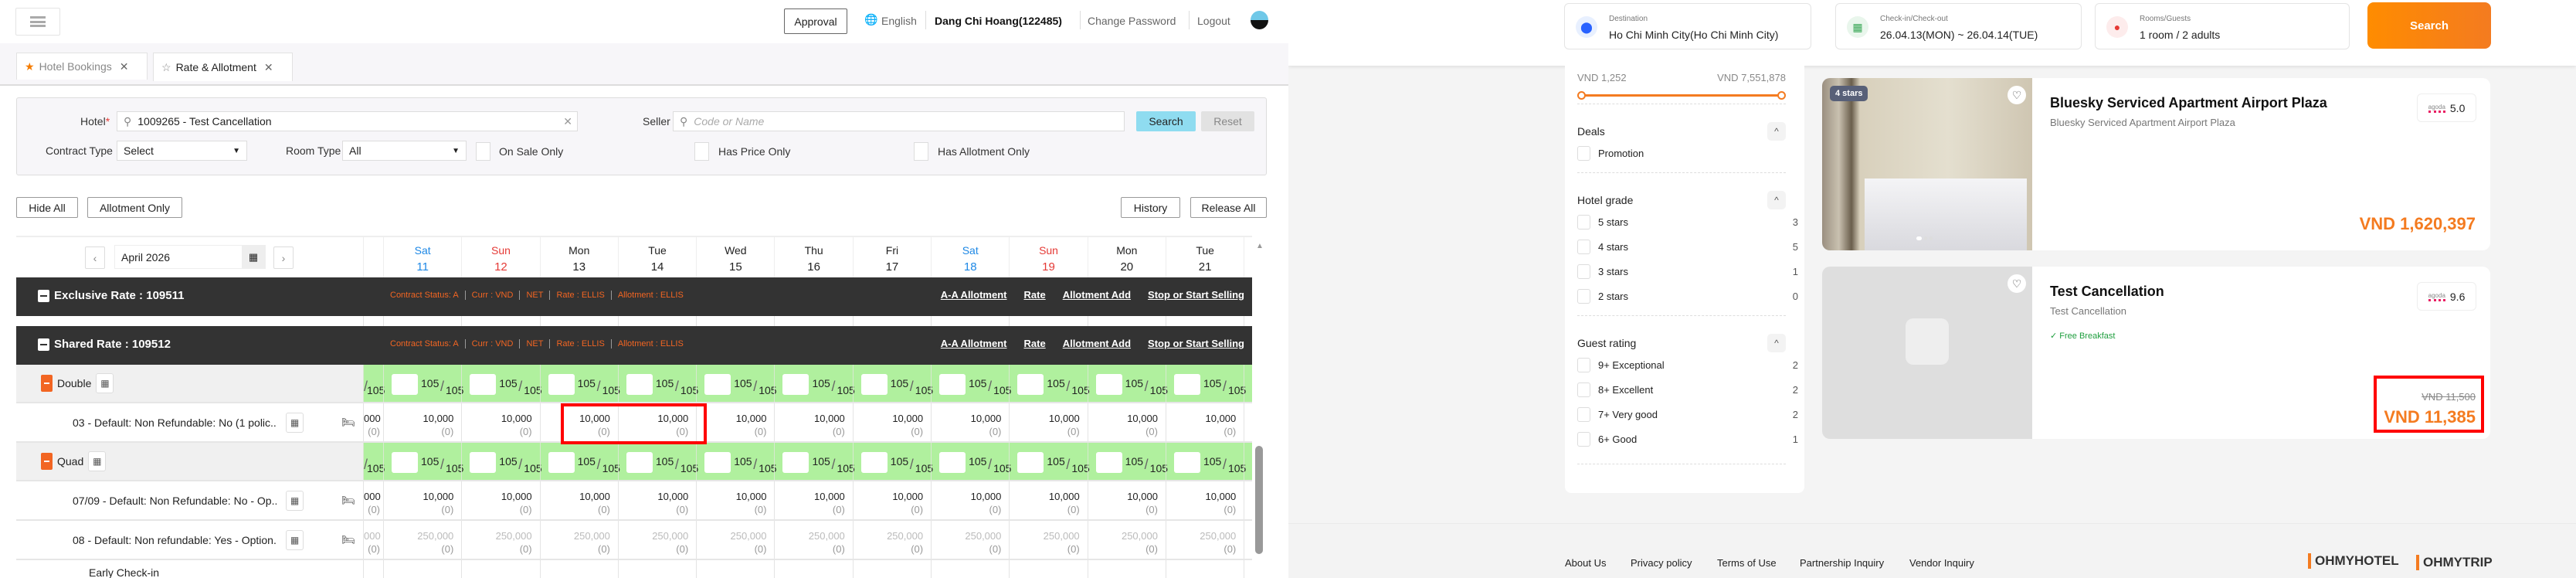  I want to click on hotel-search-input: ⚲ 1009265 - Test Cancellation ✕, so click(347, 121).